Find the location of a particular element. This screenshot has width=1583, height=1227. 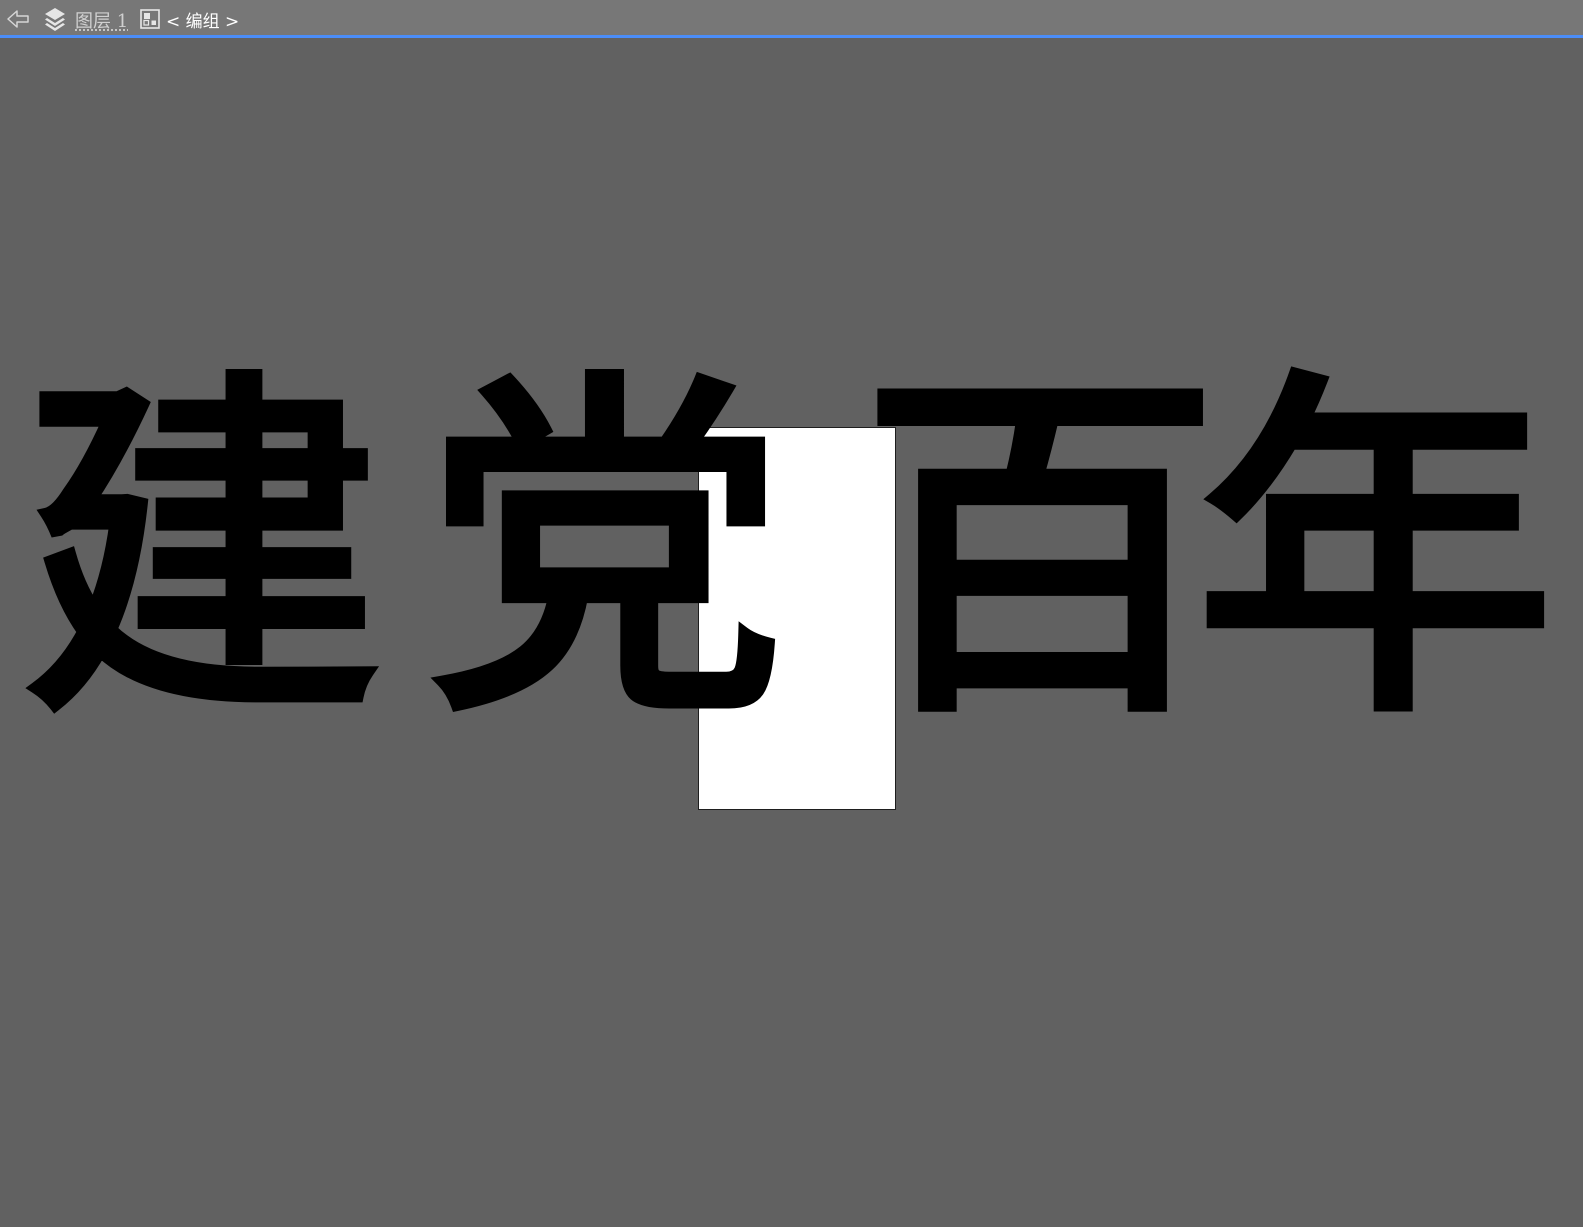

calligraphy-char-jian: 建 is located at coordinates (202, 551).